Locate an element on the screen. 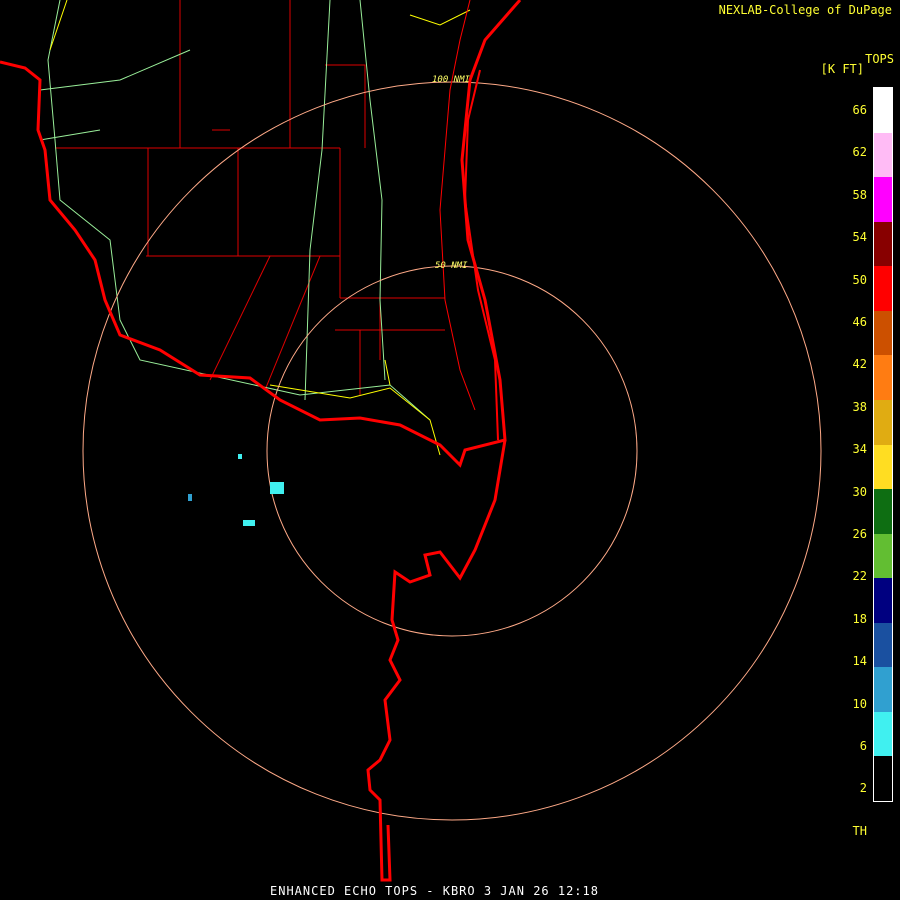 This screenshot has width=900, height=900. legend-label: 42 is located at coordinates (859, 364).